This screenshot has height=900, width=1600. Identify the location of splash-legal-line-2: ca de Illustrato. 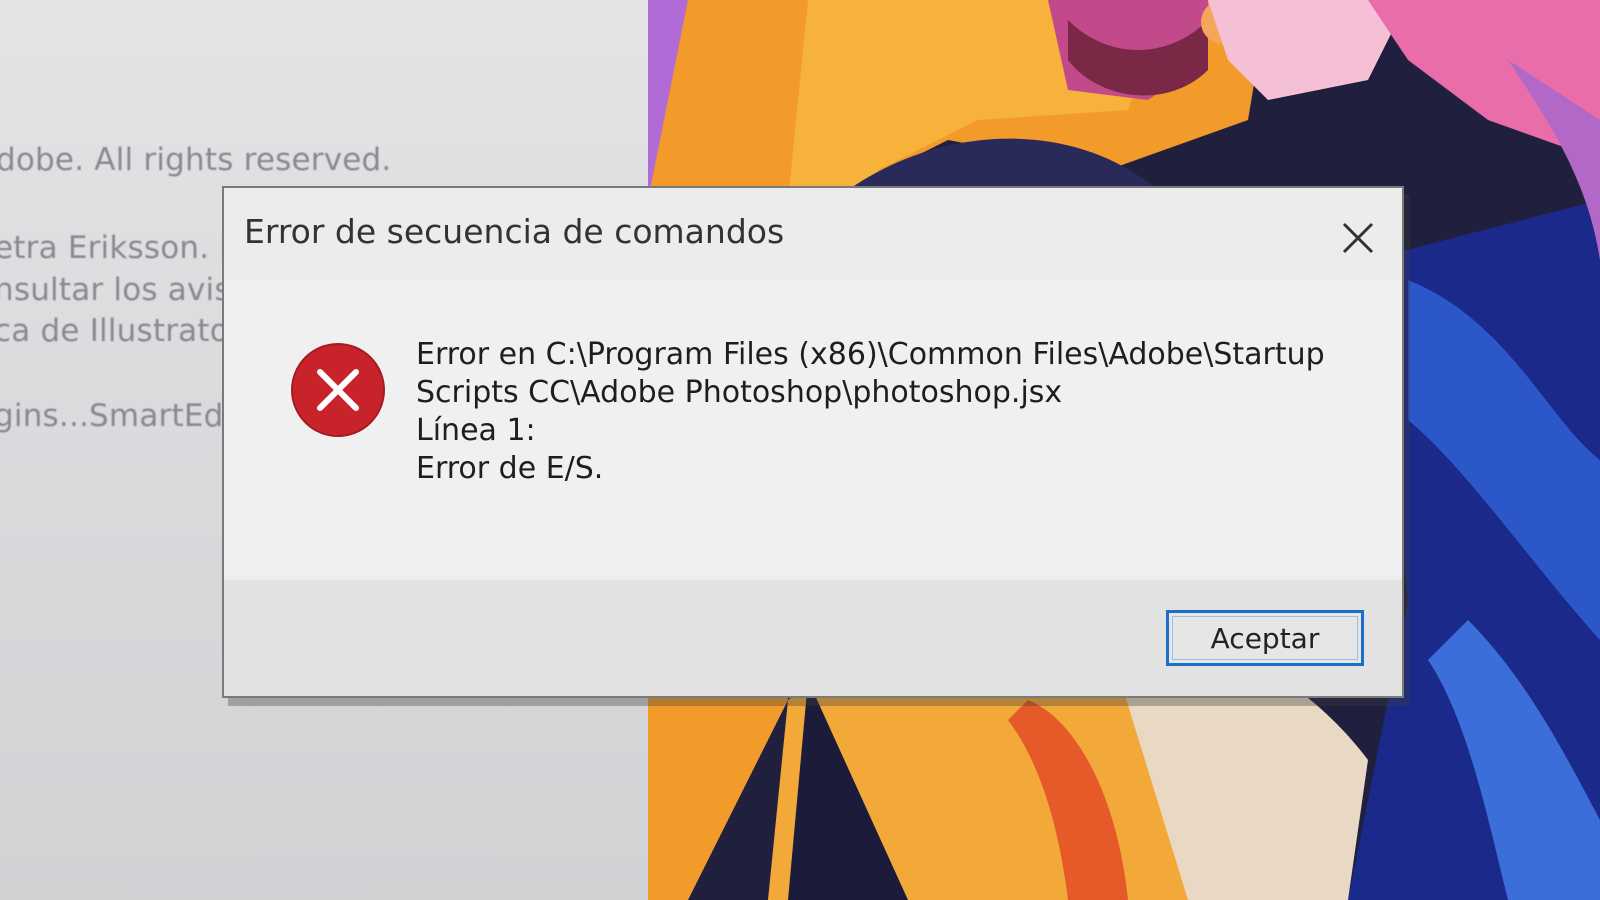
(114, 331).